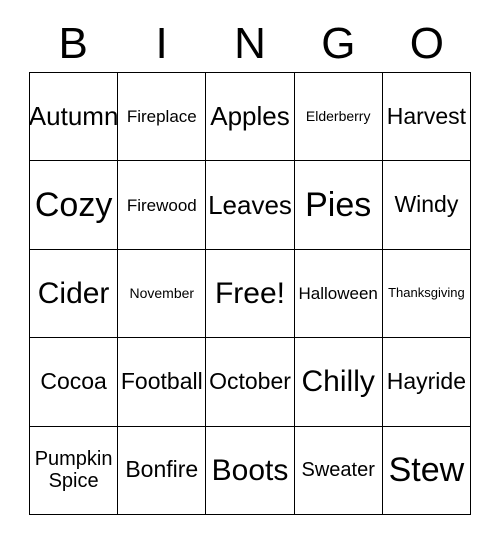 The width and height of the screenshot is (500, 544). What do you see at coordinates (426, 43) in the screenshot?
I see `bingo-header-letter-o: O` at bounding box center [426, 43].